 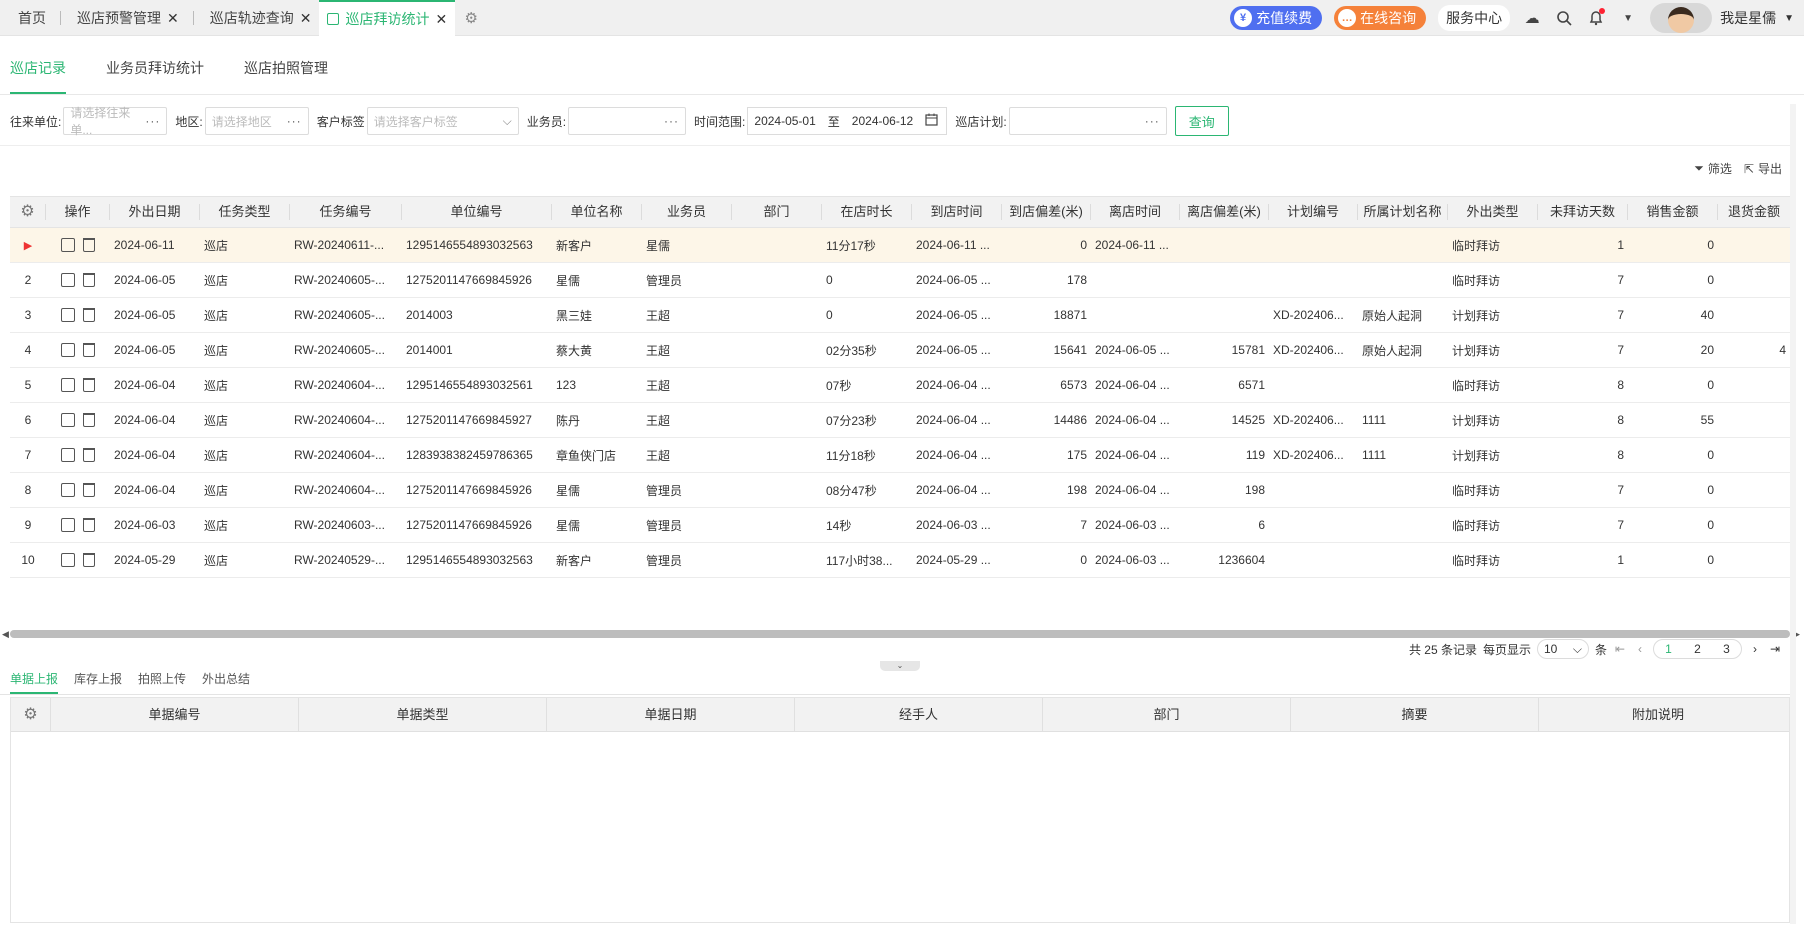 What do you see at coordinates (671, 714) in the screenshot?
I see `column-header: 单据日期` at bounding box center [671, 714].